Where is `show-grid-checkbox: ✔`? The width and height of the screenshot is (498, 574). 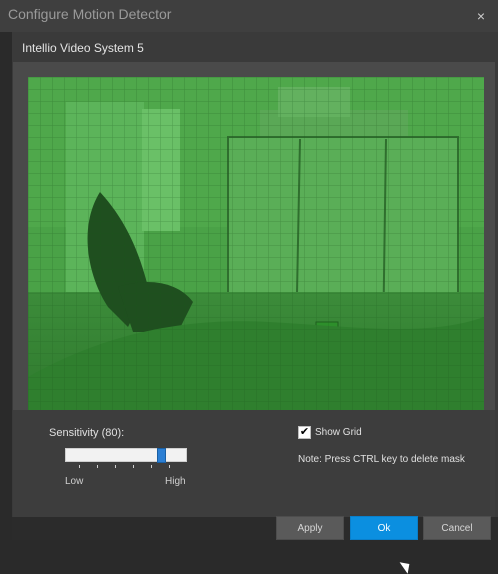 show-grid-checkbox: ✔ is located at coordinates (304, 432).